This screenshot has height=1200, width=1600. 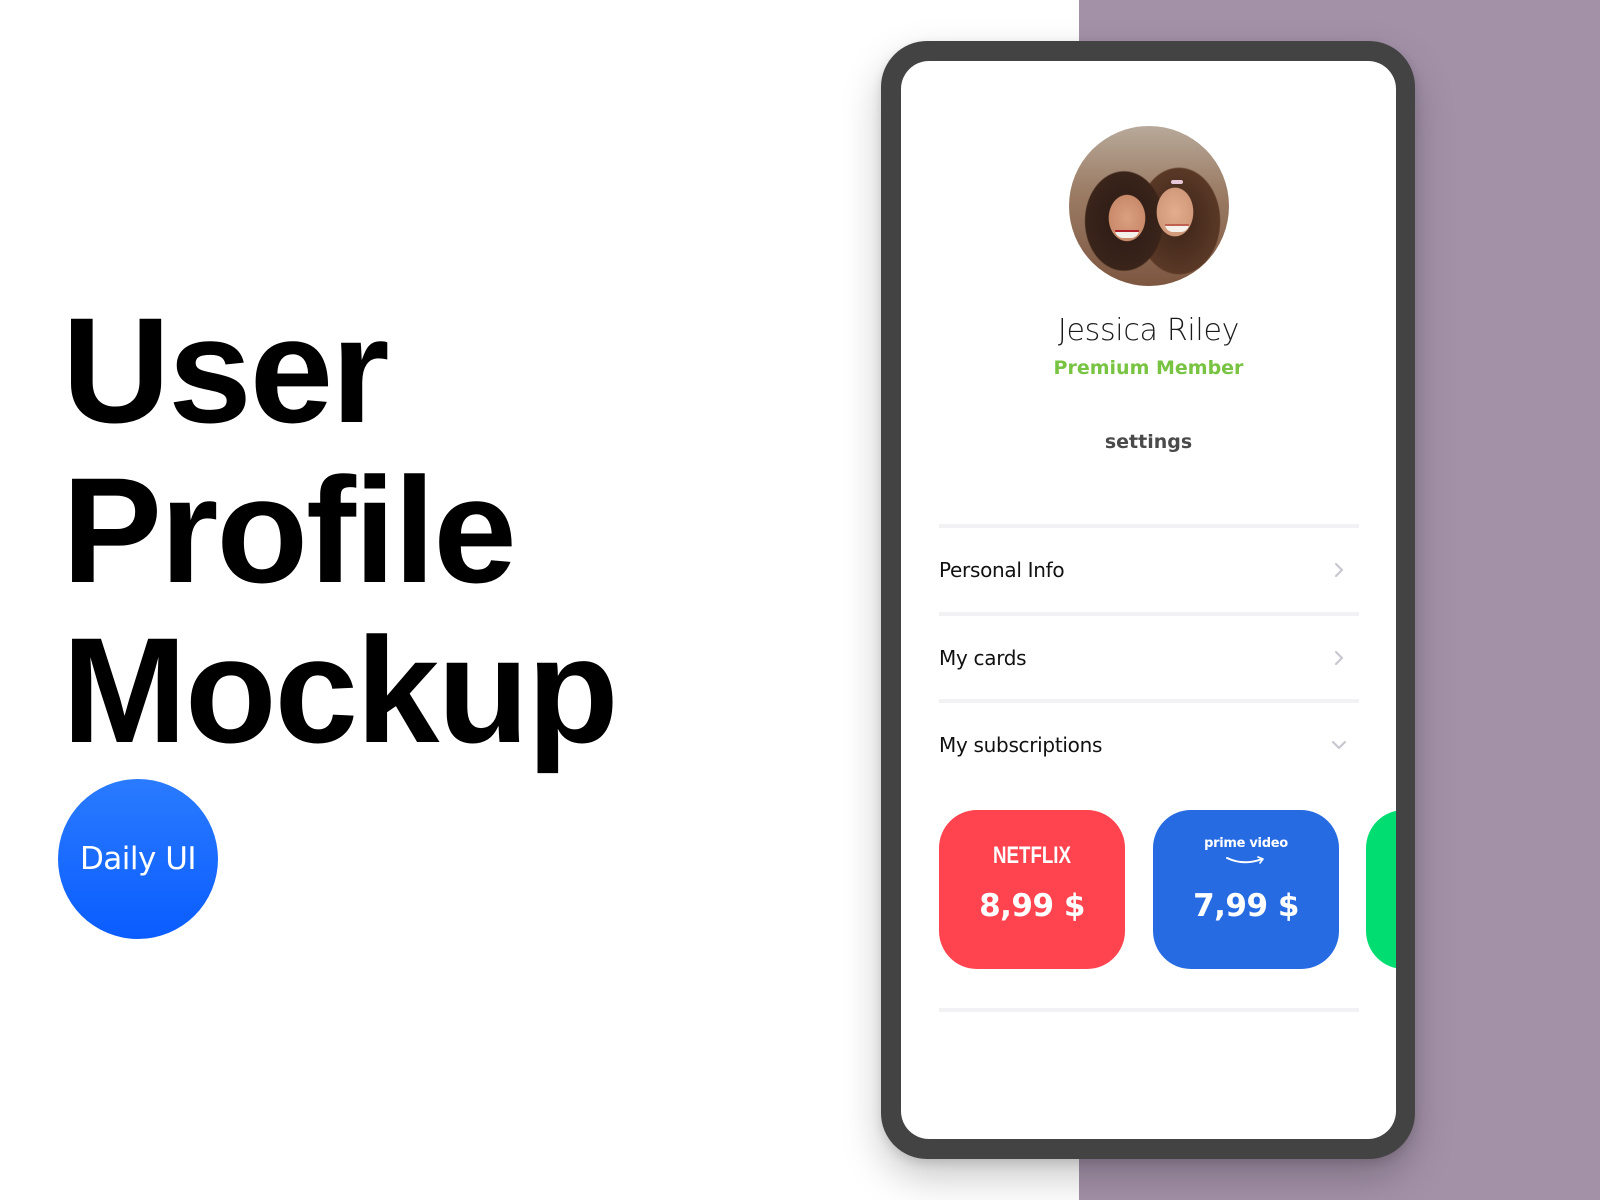 What do you see at coordinates (1246, 843) in the screenshot?
I see `prime-video-logo: prime video` at bounding box center [1246, 843].